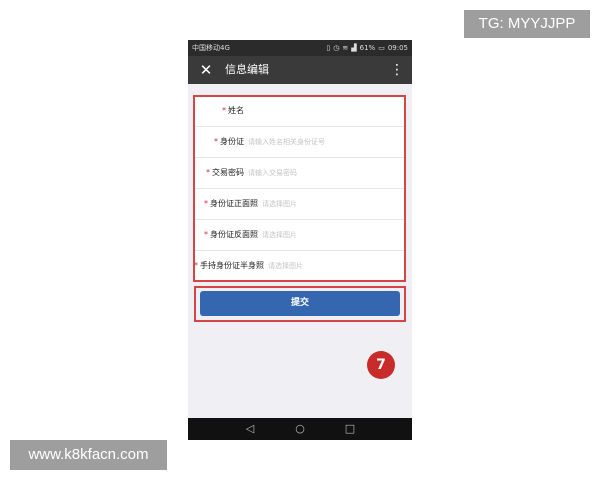 This screenshot has height=480, width=600. I want to click on signal-icon: ▟, so click(354, 48).